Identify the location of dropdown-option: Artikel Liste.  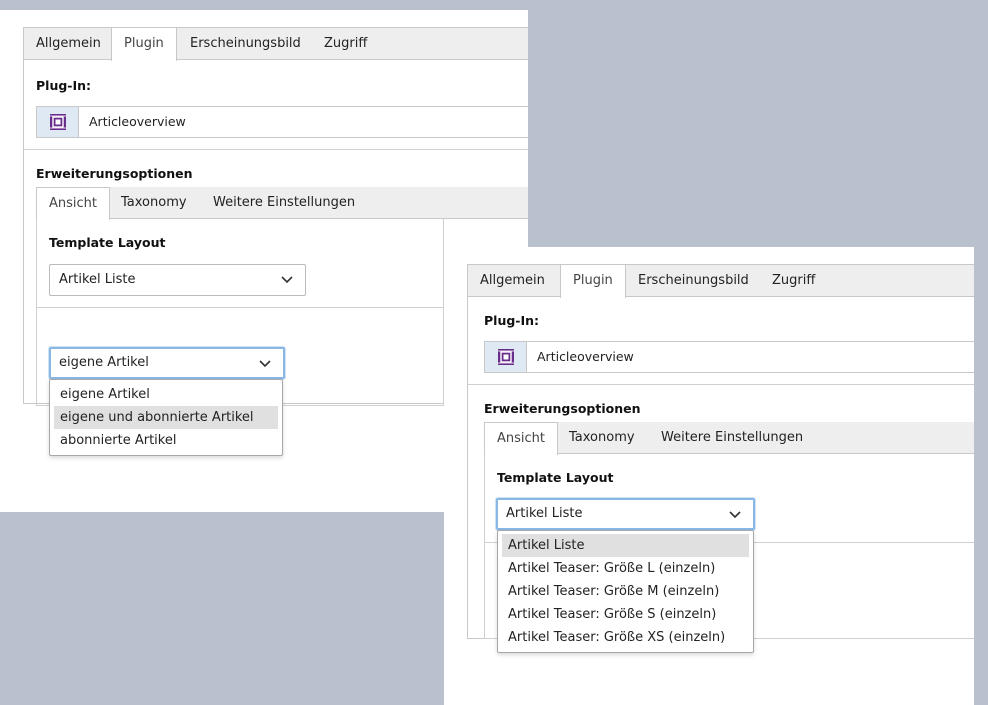
(625, 545).